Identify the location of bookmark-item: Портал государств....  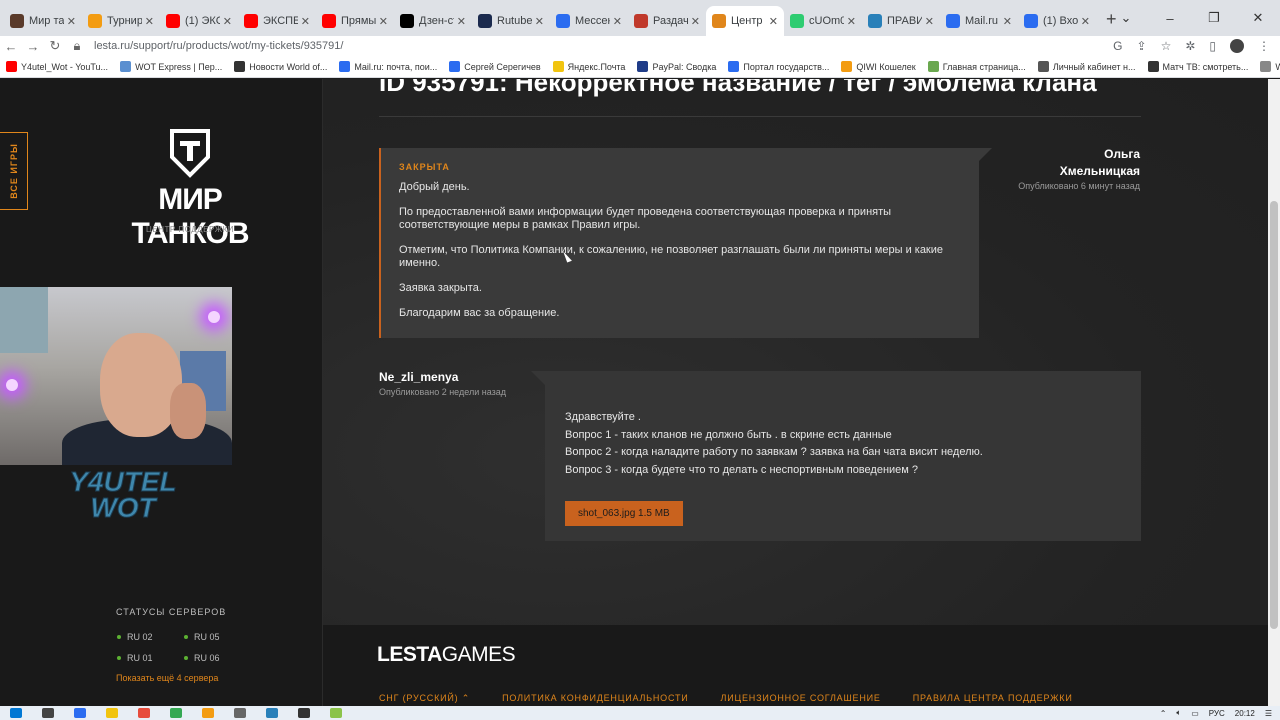
(778, 66).